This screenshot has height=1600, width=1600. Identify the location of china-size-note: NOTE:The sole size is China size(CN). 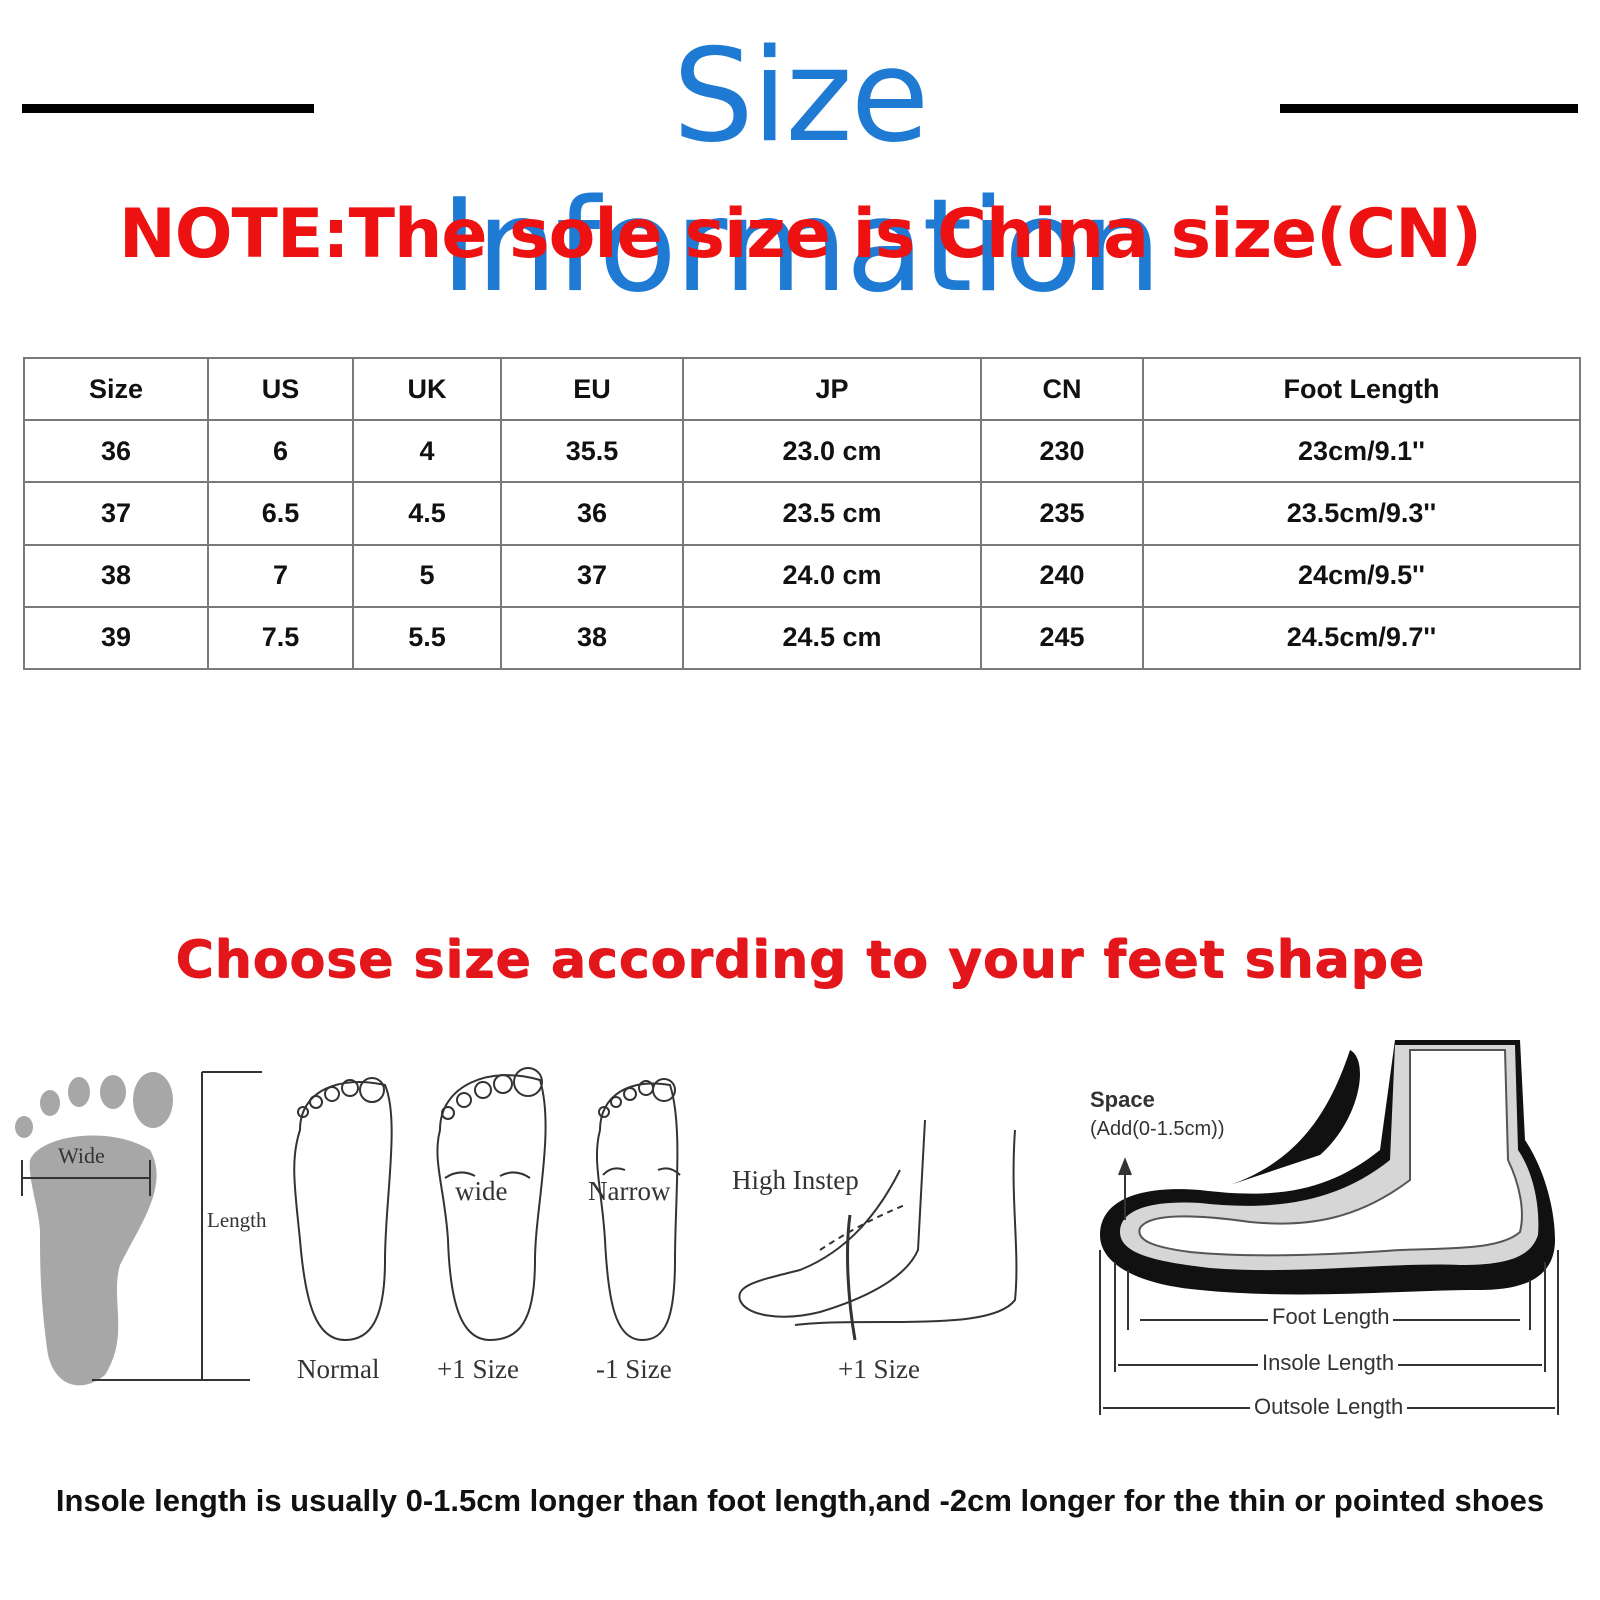
(800, 234).